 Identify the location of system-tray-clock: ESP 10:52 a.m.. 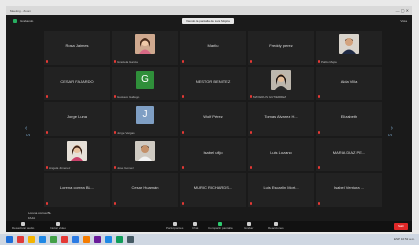
(404, 239).